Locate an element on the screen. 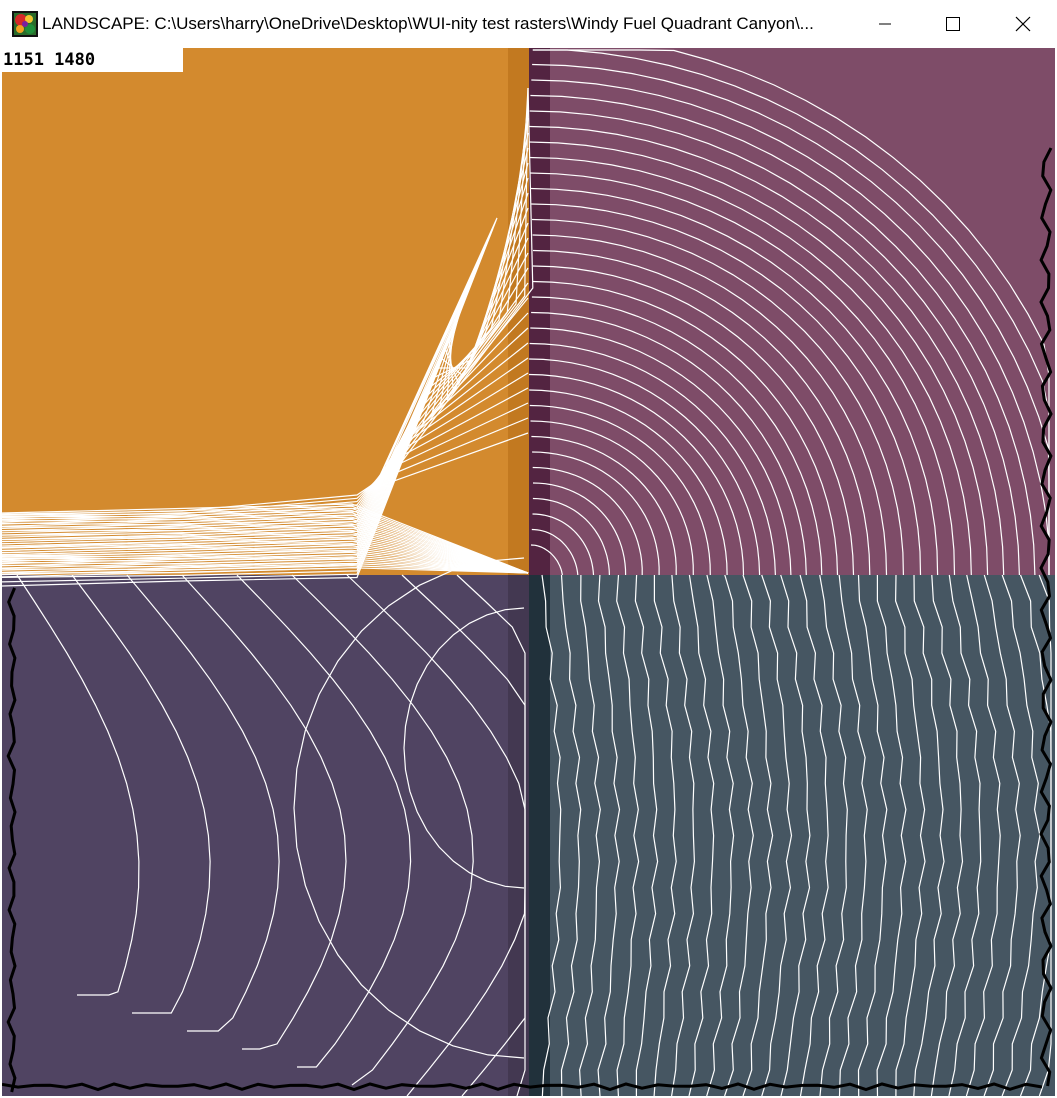 Image resolution: width=1057 pixels, height=1098 pixels. minimize-button is located at coordinates (885, 24).